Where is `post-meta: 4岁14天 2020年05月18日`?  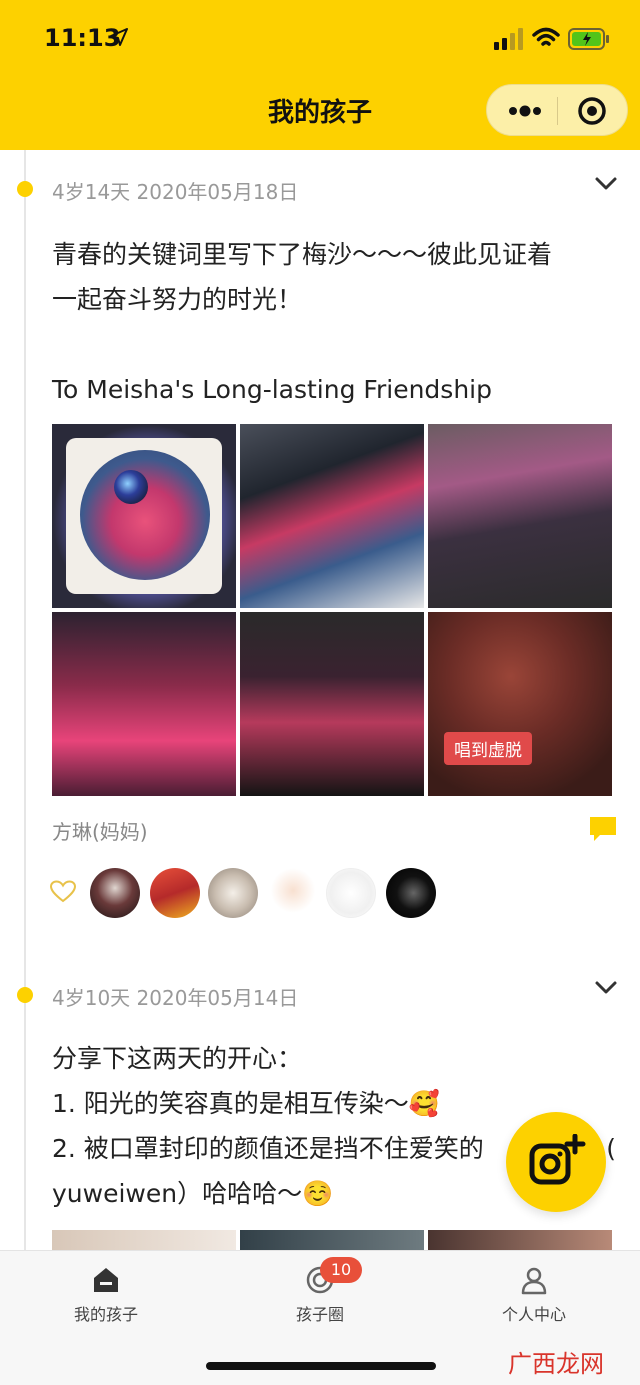 post-meta: 4岁14天 2020年05月18日 is located at coordinates (175, 192).